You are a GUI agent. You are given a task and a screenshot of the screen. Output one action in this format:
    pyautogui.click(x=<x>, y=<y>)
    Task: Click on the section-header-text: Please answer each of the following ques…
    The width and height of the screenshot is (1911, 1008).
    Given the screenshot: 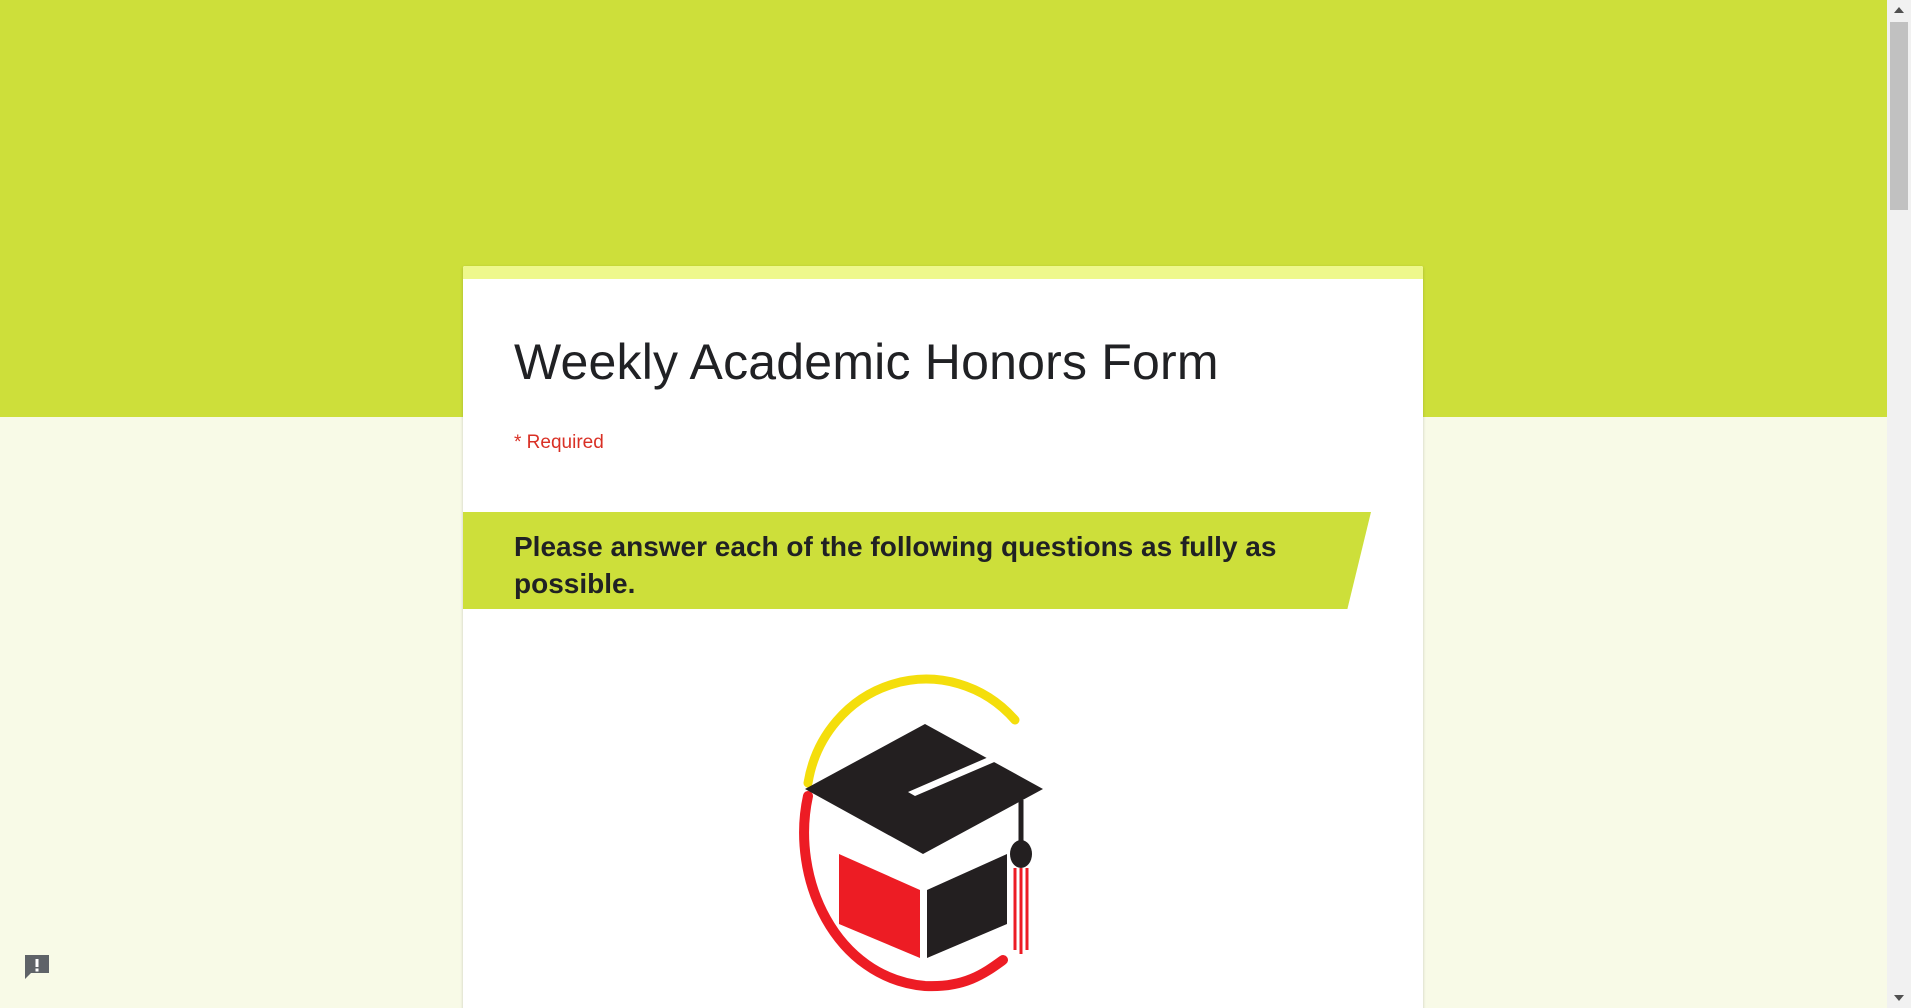 What is the action you would take?
    pyautogui.click(x=895, y=565)
    